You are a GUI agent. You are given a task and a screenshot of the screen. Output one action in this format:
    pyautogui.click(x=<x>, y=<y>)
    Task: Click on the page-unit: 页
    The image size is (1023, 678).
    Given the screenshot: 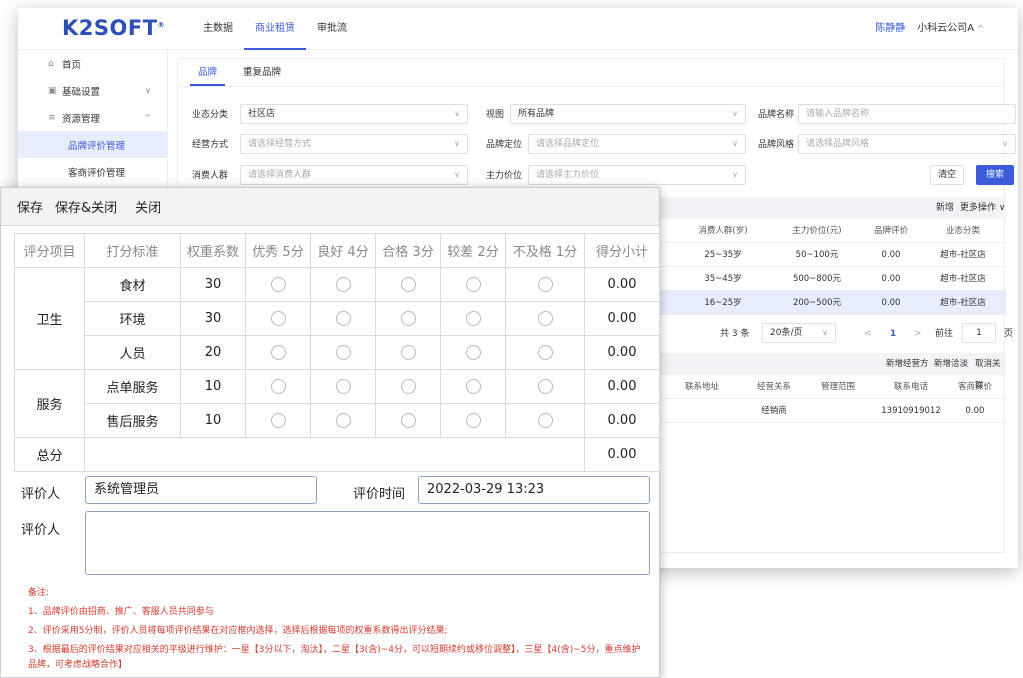 What is the action you would take?
    pyautogui.click(x=1009, y=334)
    